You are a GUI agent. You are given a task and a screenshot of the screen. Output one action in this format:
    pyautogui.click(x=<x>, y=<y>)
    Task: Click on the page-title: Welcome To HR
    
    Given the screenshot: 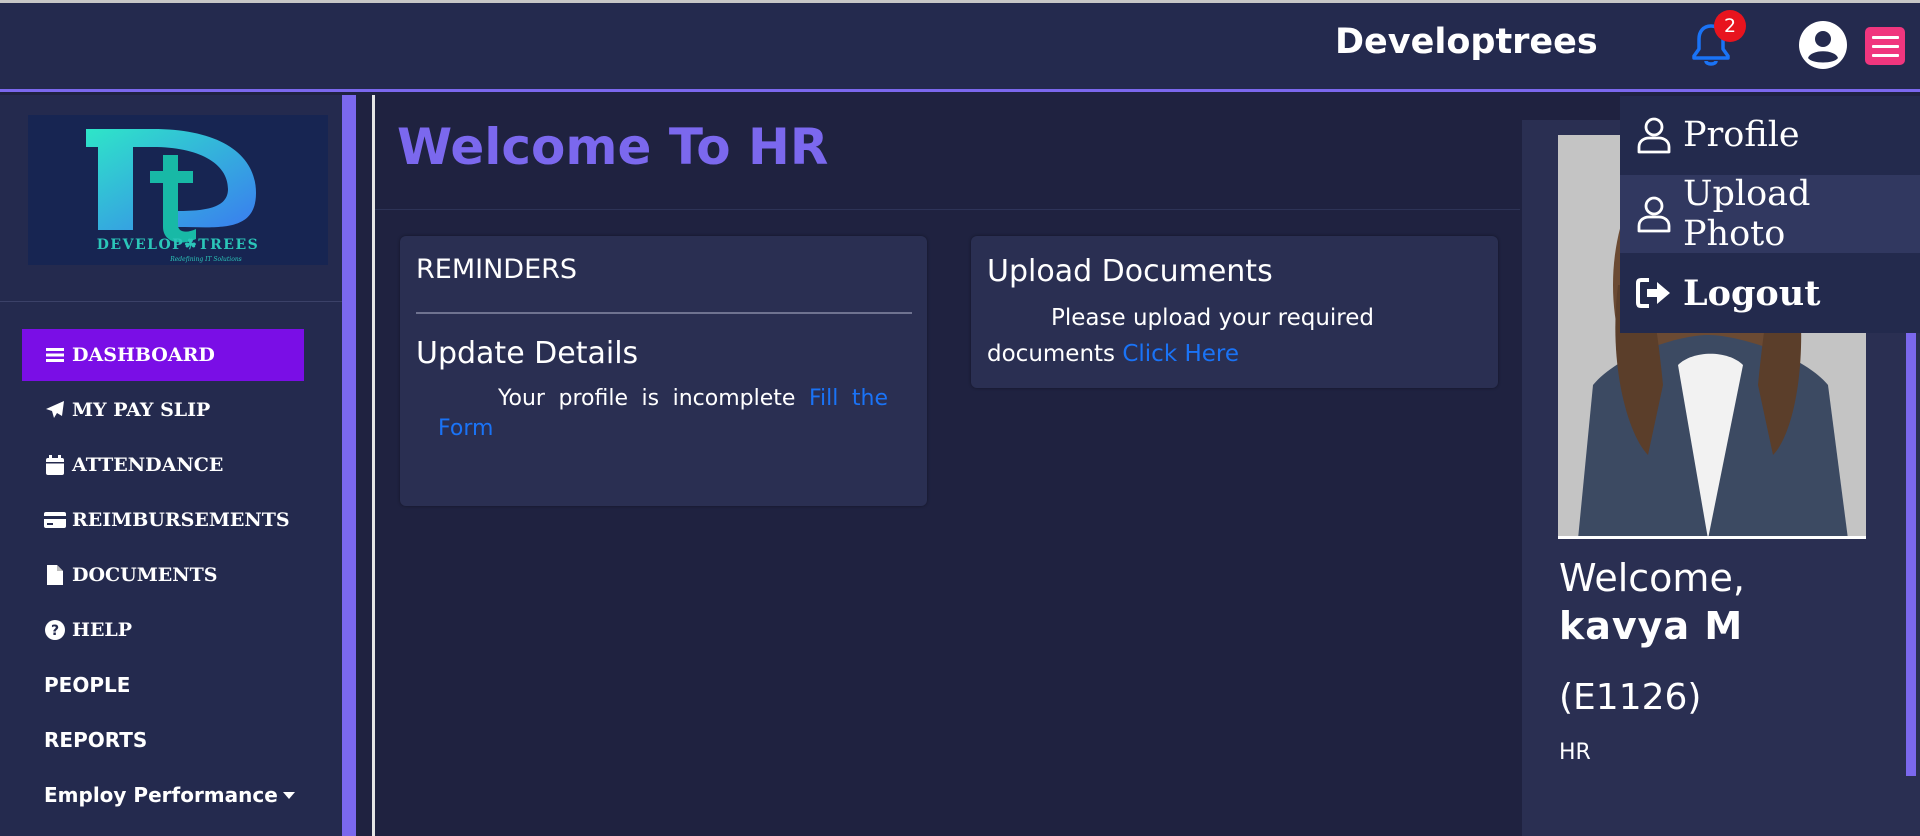 What is the action you would take?
    pyautogui.click(x=613, y=147)
    